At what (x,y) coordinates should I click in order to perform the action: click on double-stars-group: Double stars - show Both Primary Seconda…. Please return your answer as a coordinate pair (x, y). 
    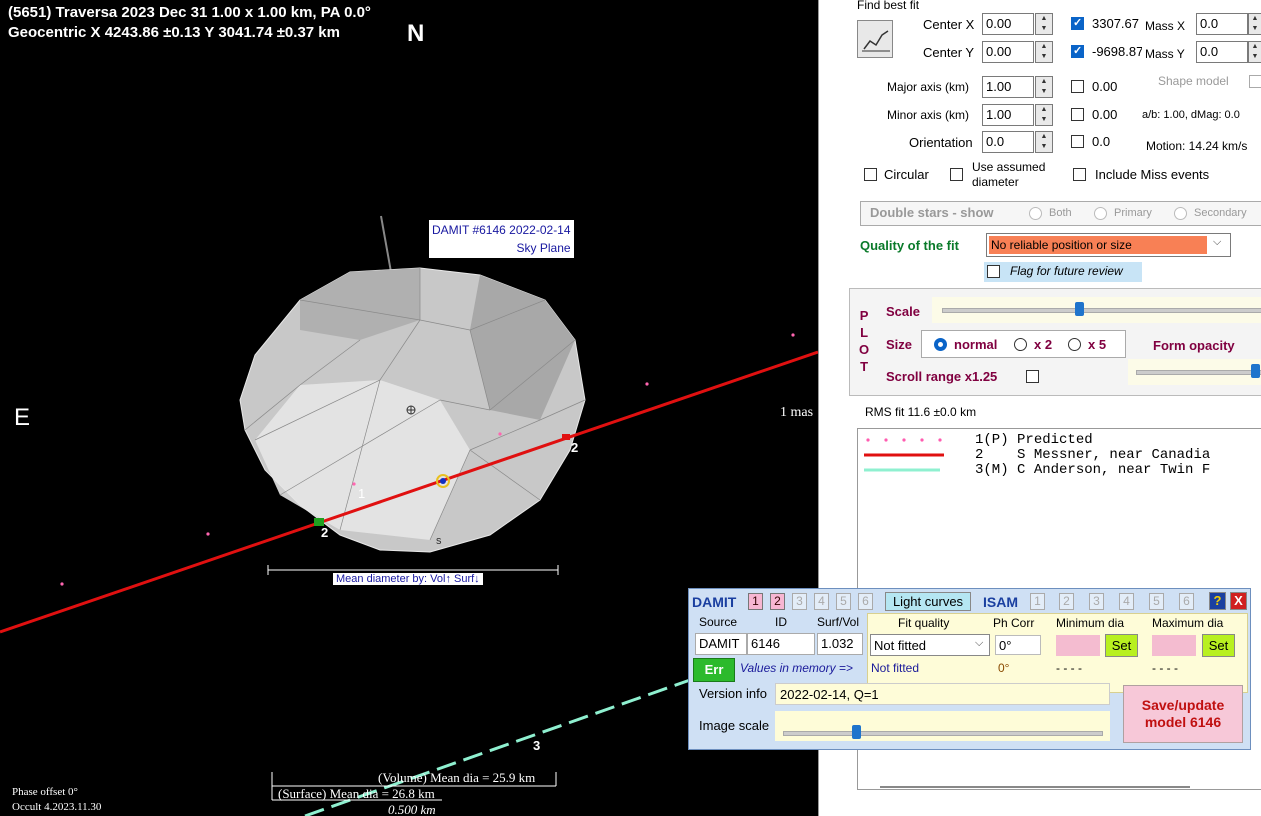
    Looking at the image, I should click on (1060, 213).